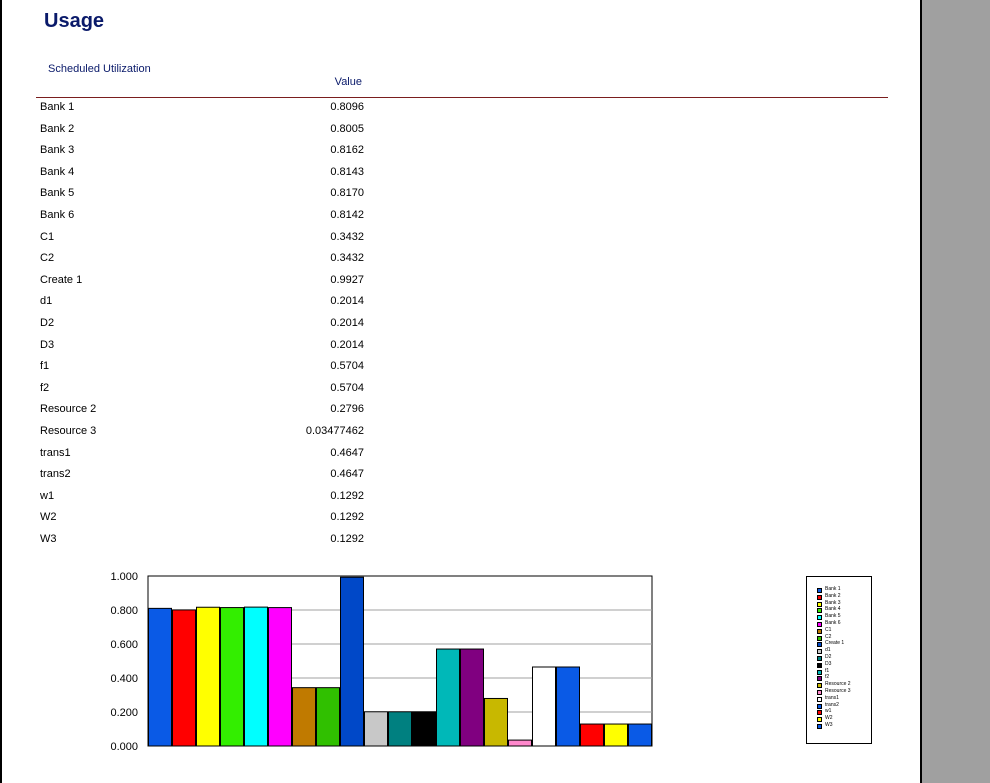 This screenshot has height=783, width=990. I want to click on row-value: 0.8005, so click(347, 128).